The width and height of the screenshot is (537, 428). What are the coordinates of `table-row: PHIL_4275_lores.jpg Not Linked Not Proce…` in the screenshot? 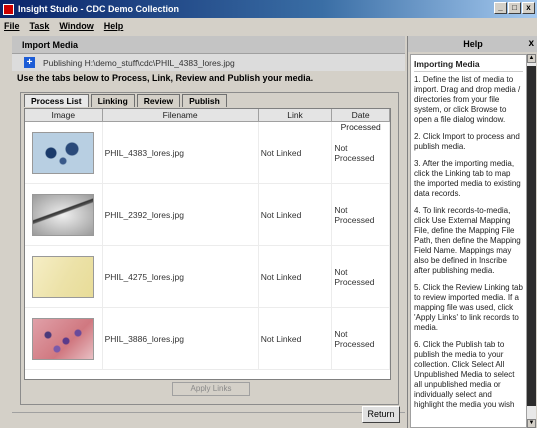 It's located at (207, 277).